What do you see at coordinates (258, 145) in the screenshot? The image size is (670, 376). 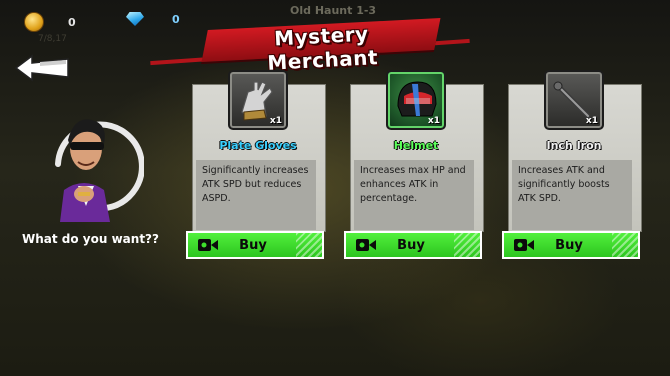 I see `item-name: Plate Gloves` at bounding box center [258, 145].